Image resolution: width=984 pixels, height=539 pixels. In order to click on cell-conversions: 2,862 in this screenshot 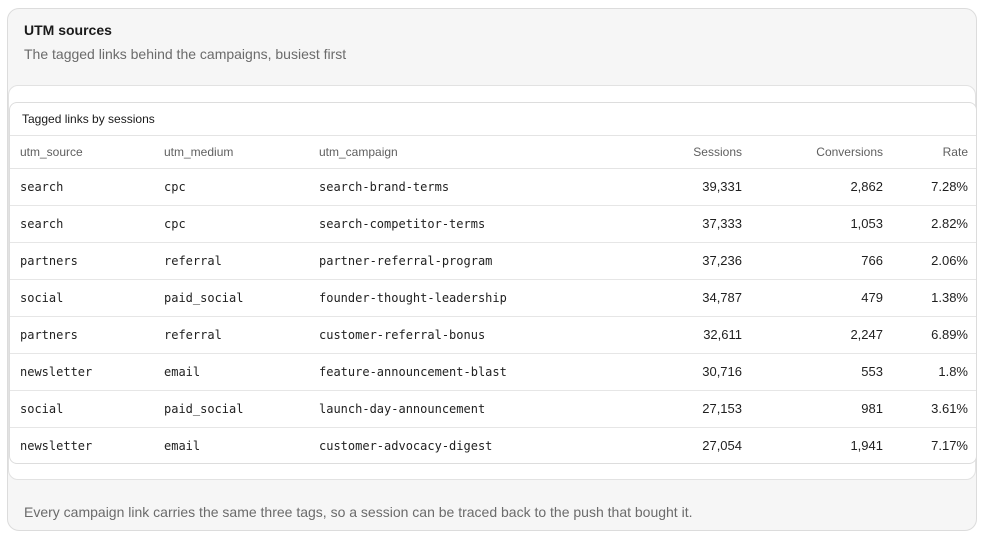, I will do `click(822, 187)`.